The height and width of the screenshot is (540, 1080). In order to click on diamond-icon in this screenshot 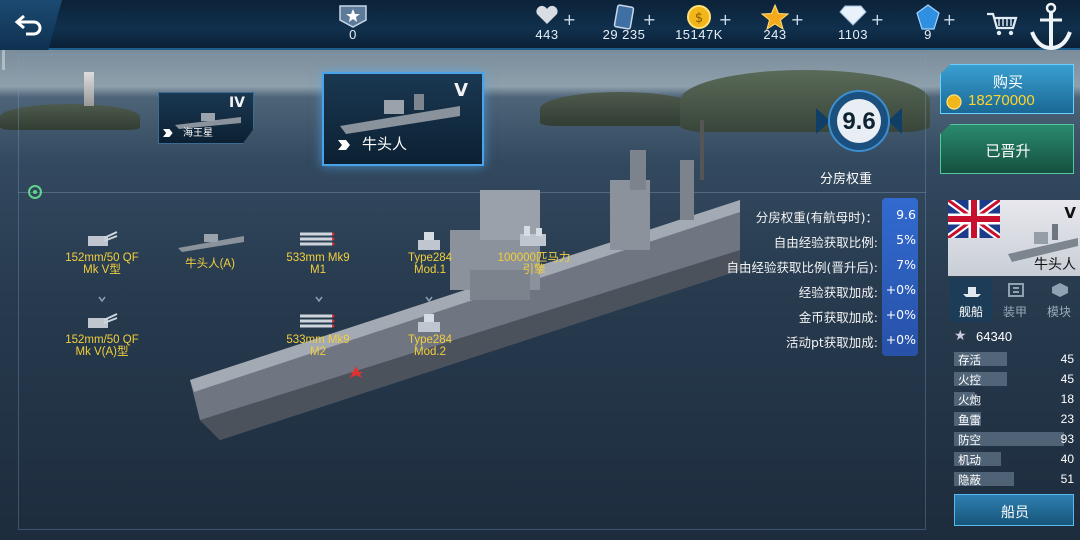, I will do `click(853, 15)`.